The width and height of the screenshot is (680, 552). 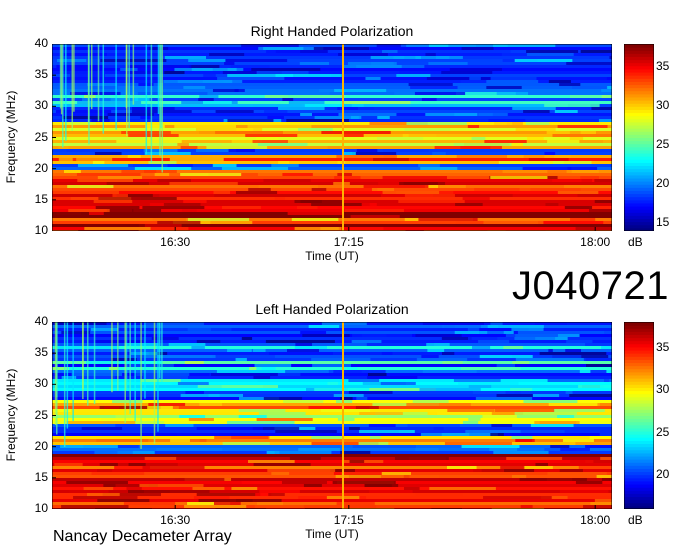 I want to click on colorbar-unit-label: dB, so click(x=635, y=520).